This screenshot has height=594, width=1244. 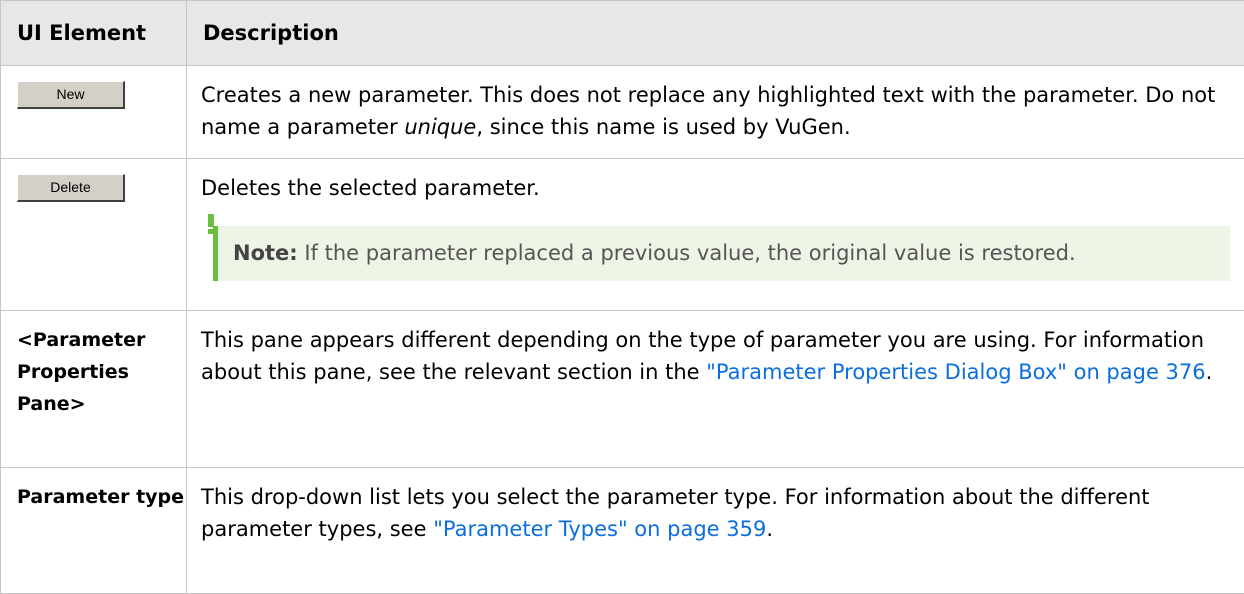 What do you see at coordinates (71, 188) in the screenshot?
I see `delete-button: Delete` at bounding box center [71, 188].